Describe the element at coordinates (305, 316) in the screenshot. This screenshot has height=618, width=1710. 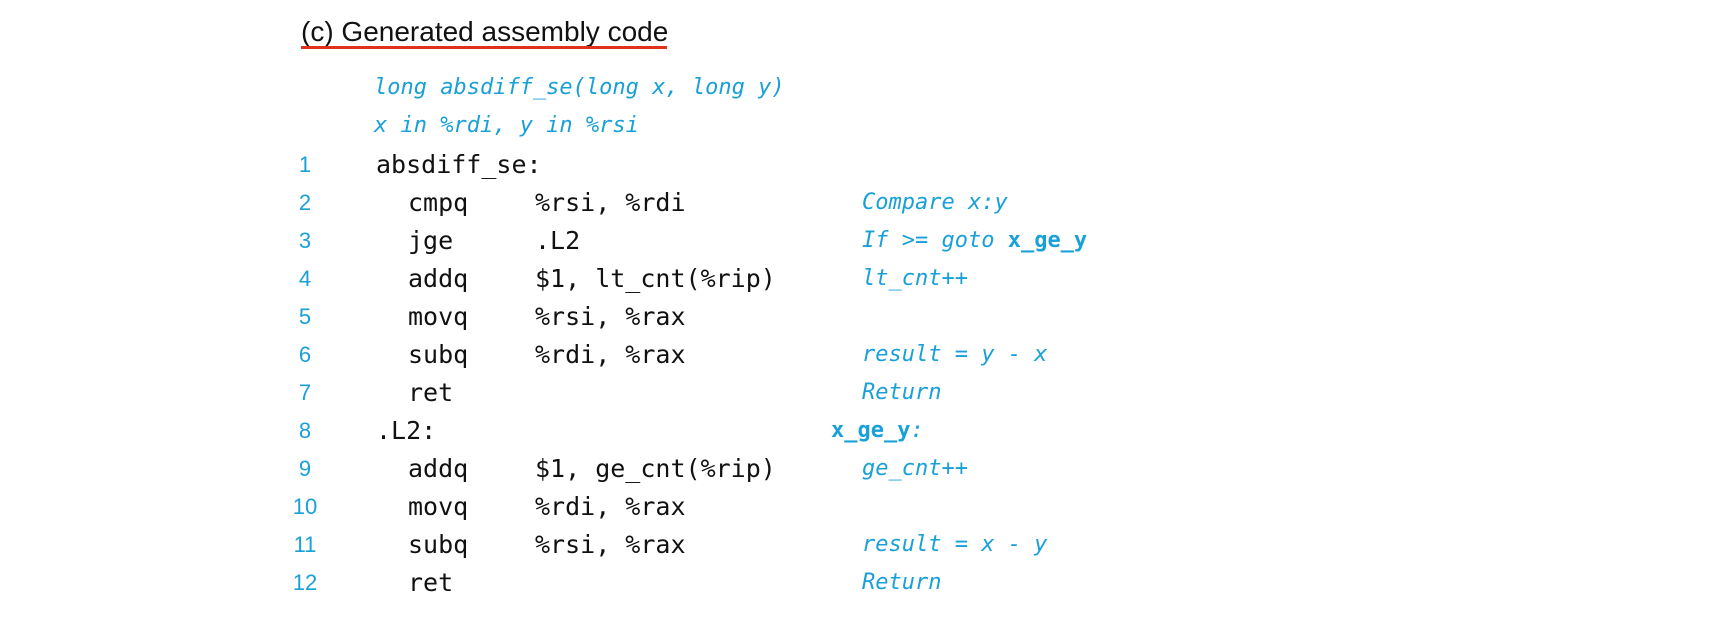
I see `line-number: 5` at that location.